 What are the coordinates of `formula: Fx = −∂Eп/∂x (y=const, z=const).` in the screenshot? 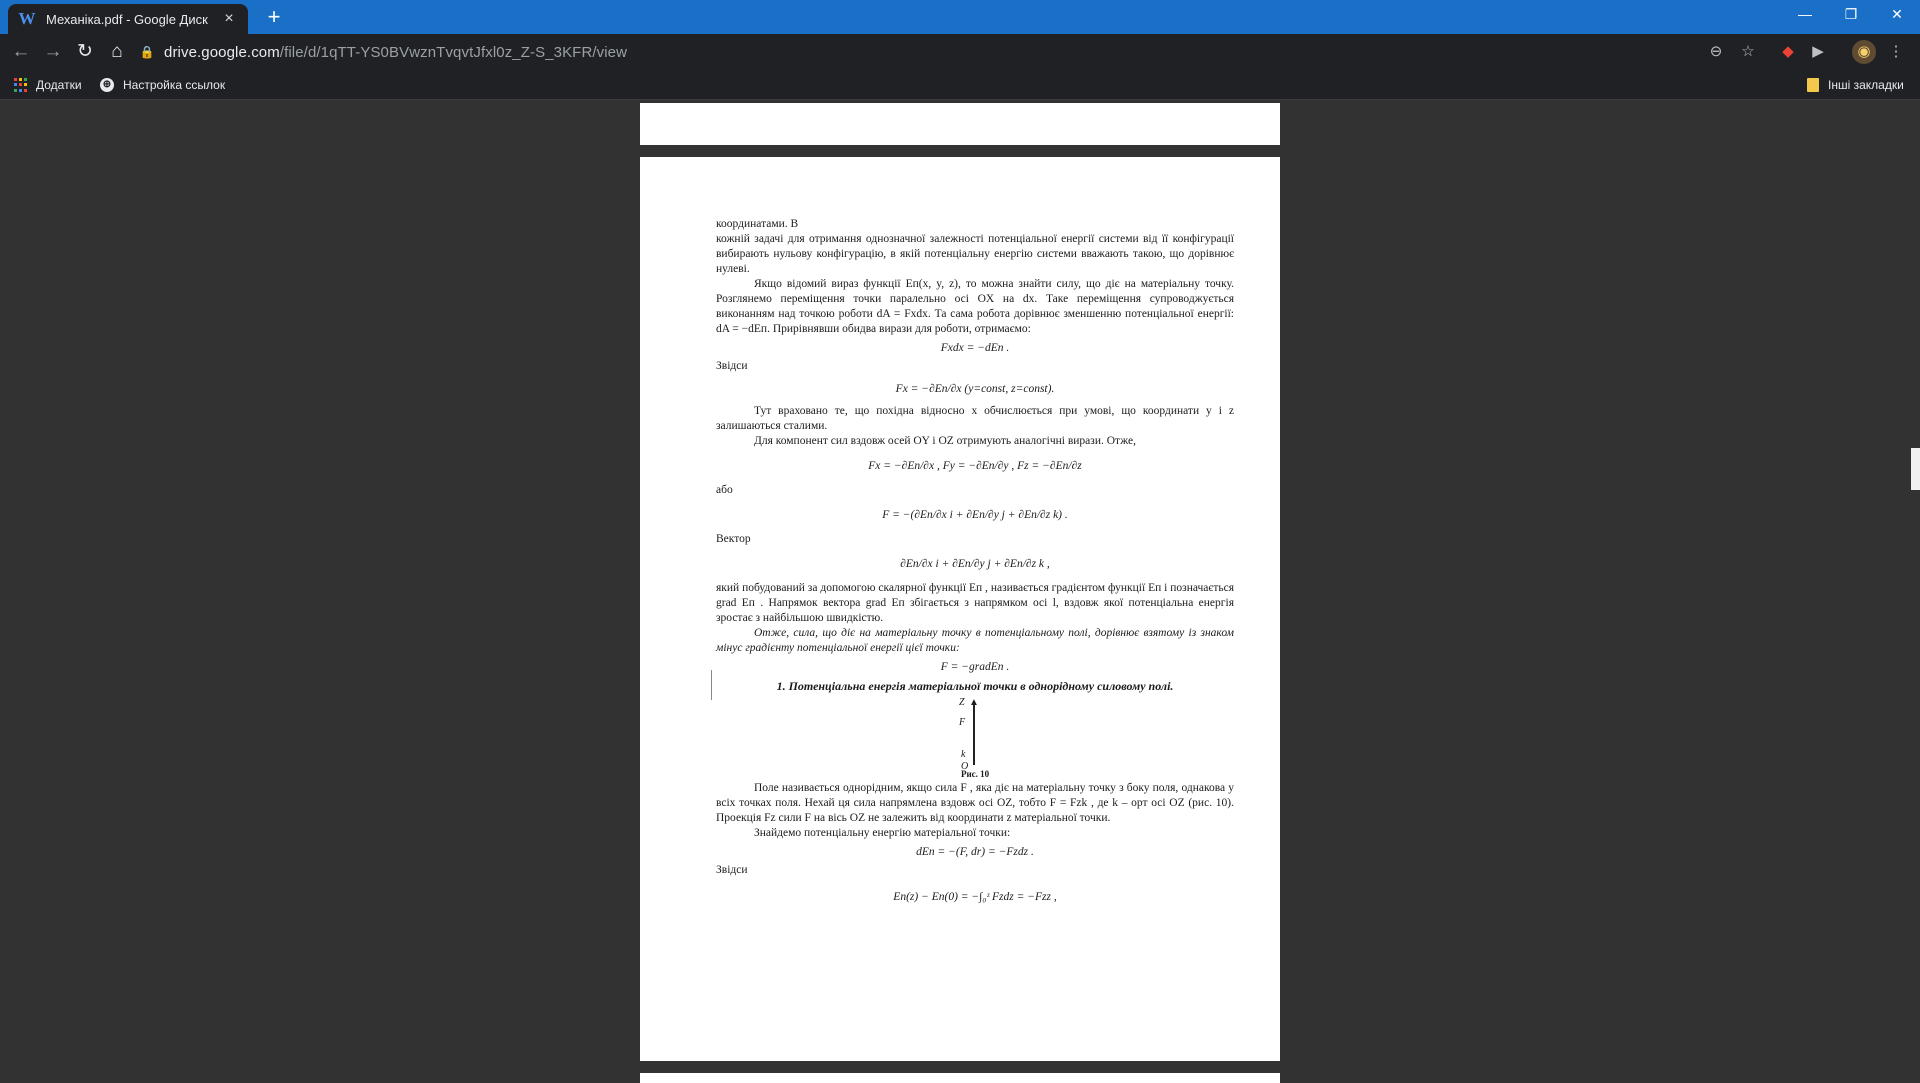 It's located at (975, 389).